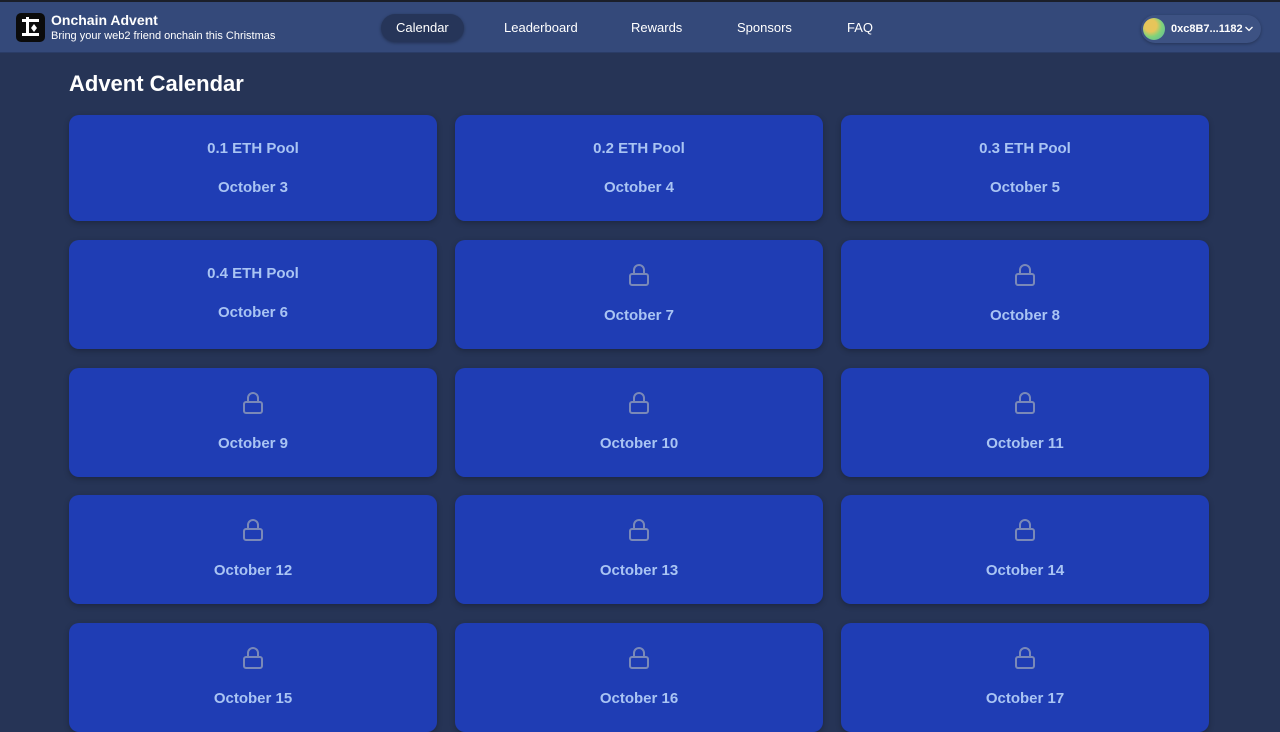 The height and width of the screenshot is (732, 1280). What do you see at coordinates (1249, 29) in the screenshot?
I see `chevron-down-icon` at bounding box center [1249, 29].